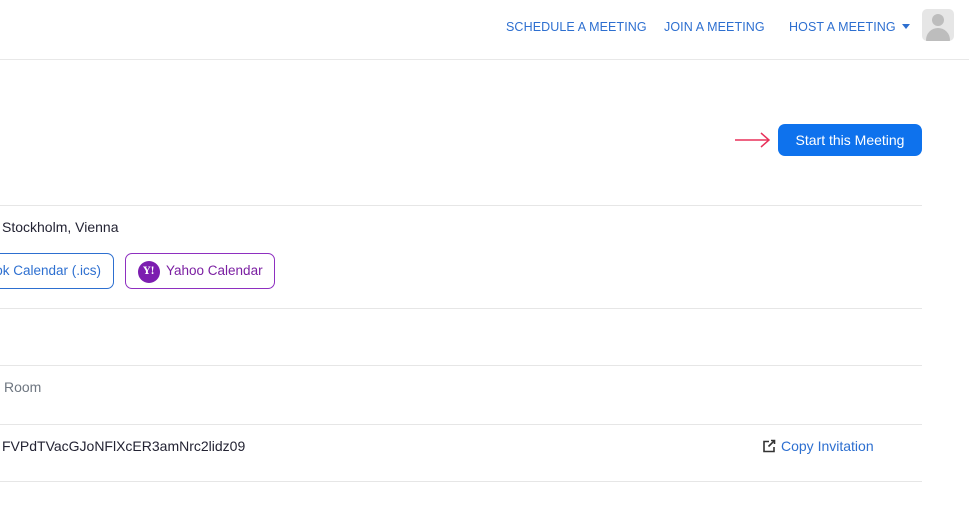 The height and width of the screenshot is (518, 969). What do you see at coordinates (769, 446) in the screenshot?
I see `share-icon` at bounding box center [769, 446].